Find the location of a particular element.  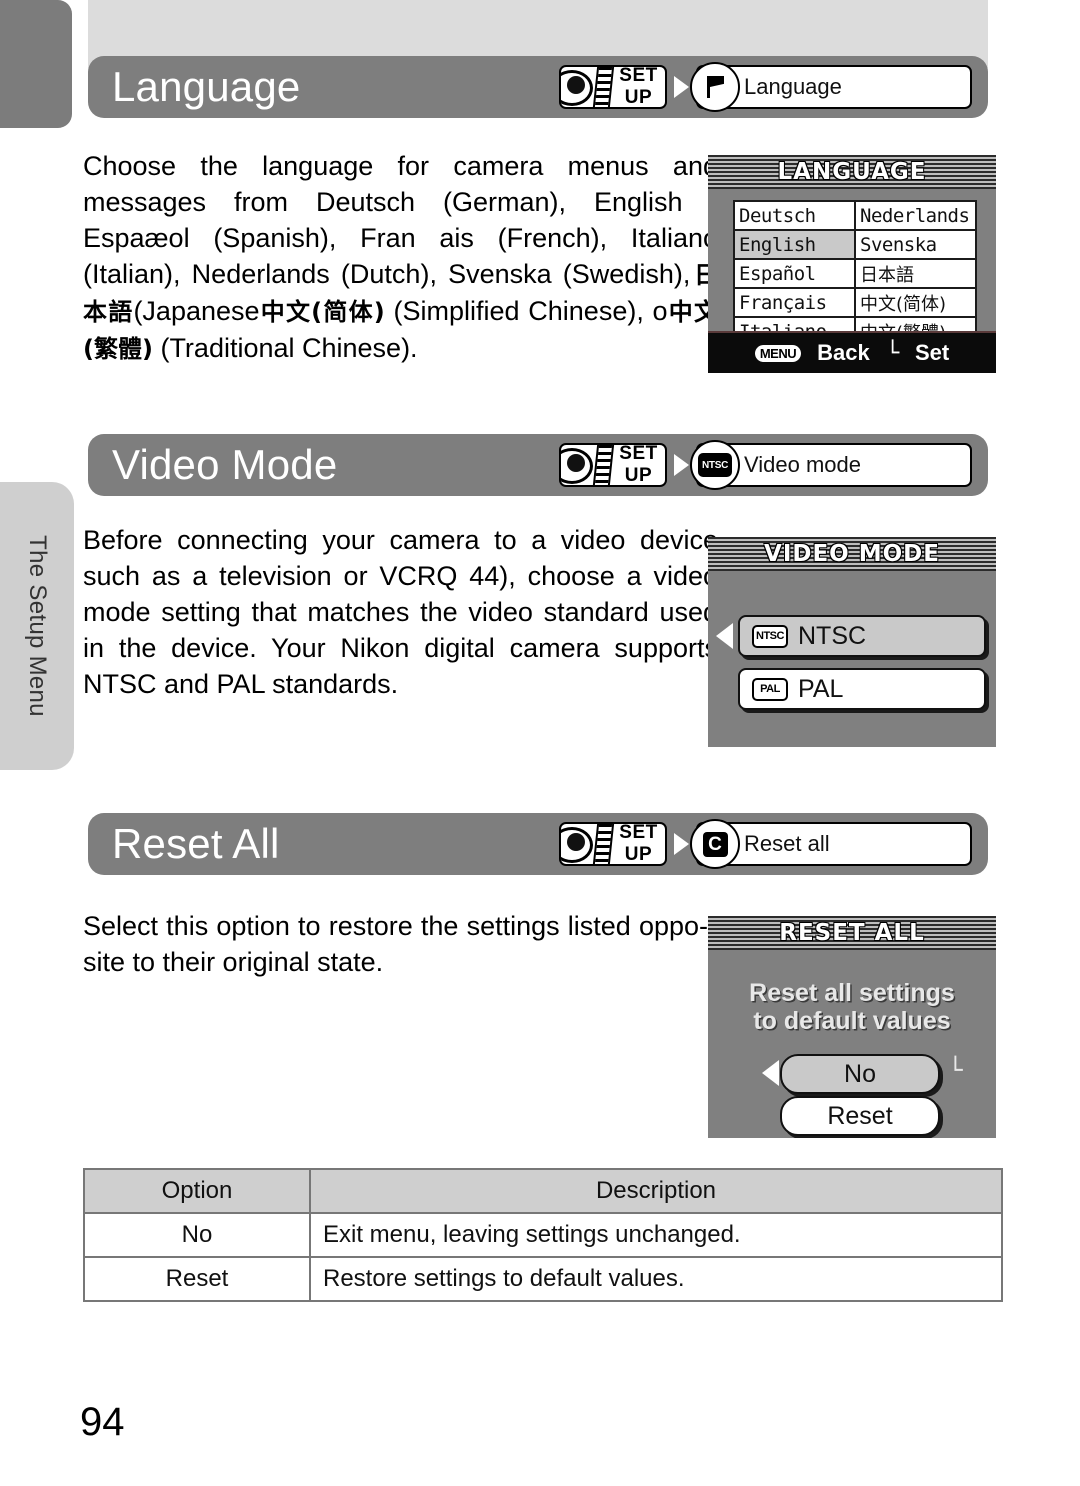

lcd-title-reset-all: RESET ALL is located at coordinates (852, 933).